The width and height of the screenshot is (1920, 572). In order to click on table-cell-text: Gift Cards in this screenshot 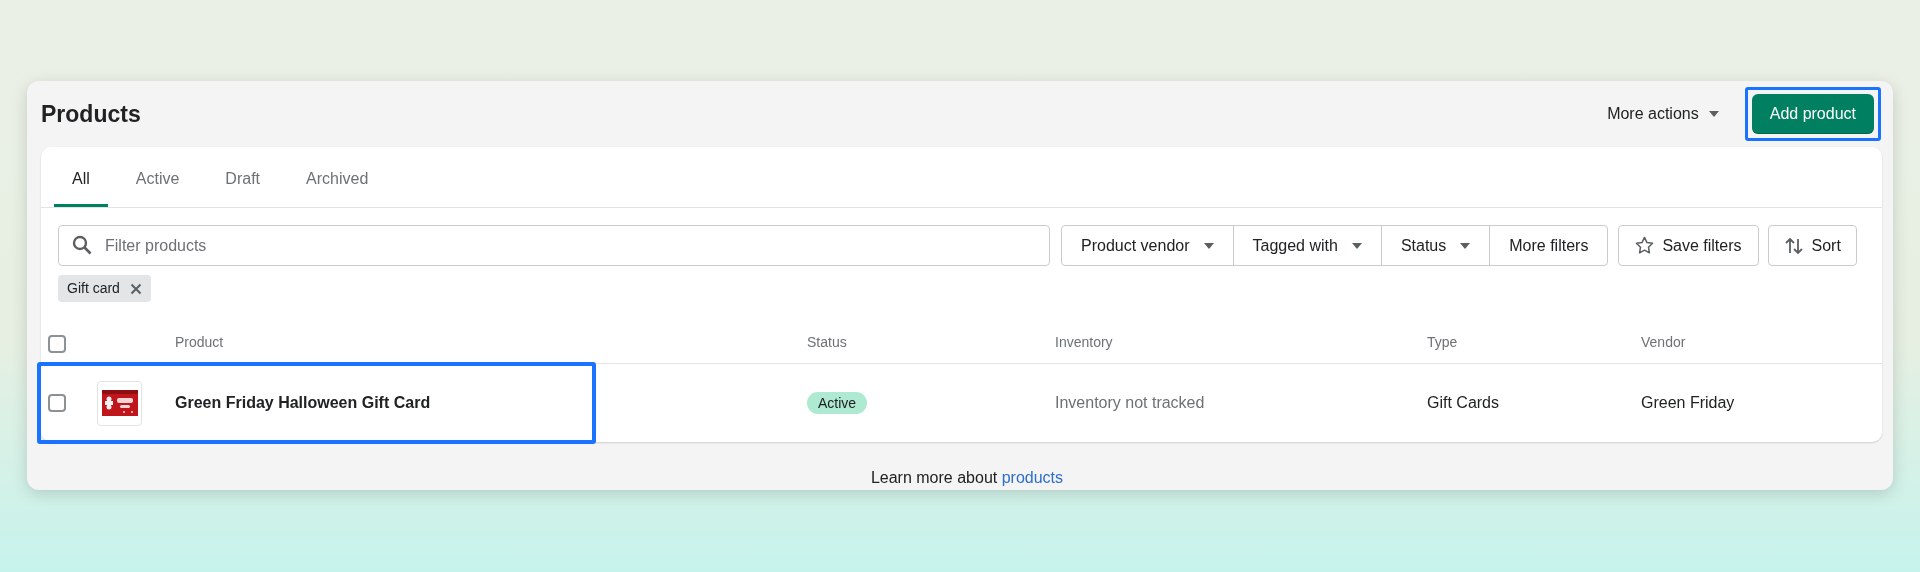, I will do `click(1463, 403)`.